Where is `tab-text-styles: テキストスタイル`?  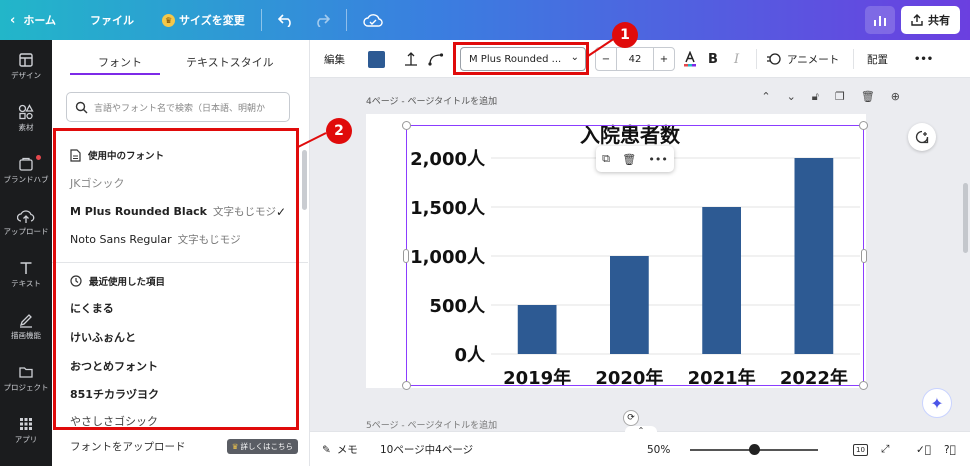 tab-text-styles: テキストスタイル is located at coordinates (230, 62).